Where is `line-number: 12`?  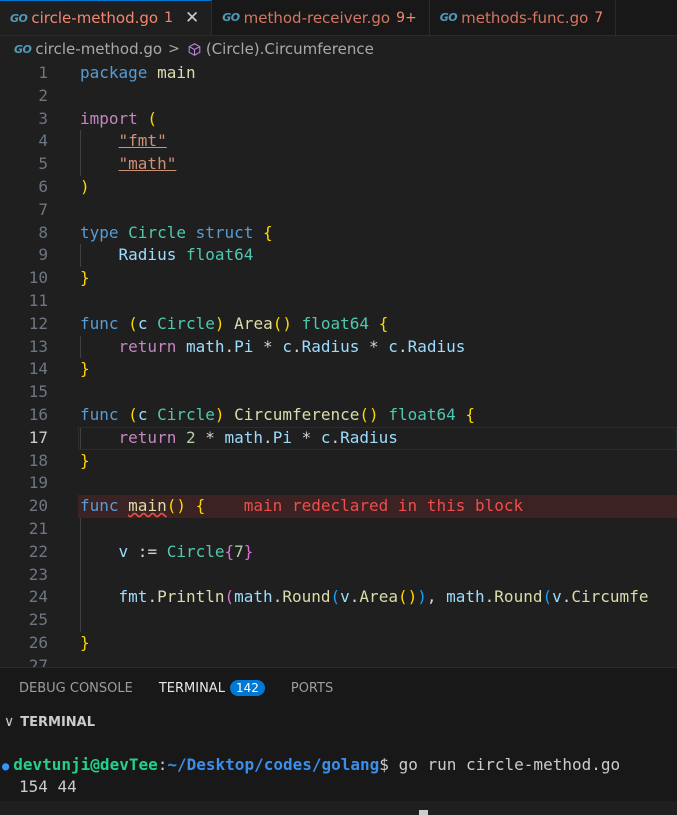 line-number: 12 is located at coordinates (38, 323).